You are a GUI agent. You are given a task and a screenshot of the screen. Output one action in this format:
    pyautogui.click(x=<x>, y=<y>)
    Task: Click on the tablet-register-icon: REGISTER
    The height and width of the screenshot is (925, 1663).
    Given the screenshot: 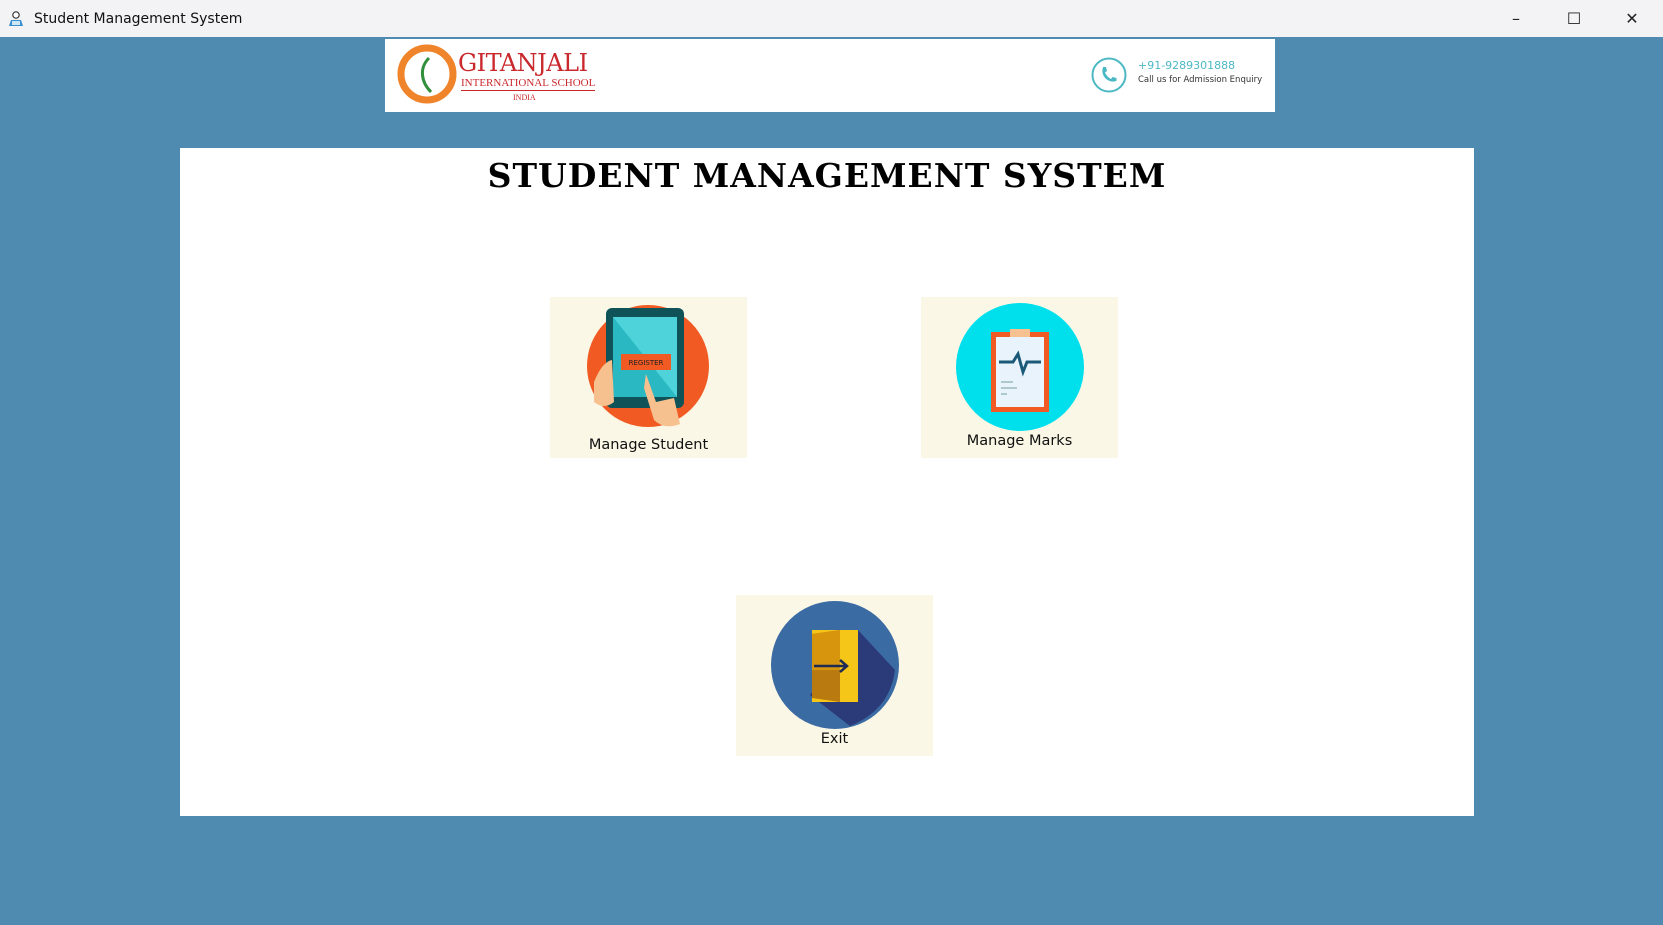 What is the action you would take?
    pyautogui.click(x=648, y=366)
    